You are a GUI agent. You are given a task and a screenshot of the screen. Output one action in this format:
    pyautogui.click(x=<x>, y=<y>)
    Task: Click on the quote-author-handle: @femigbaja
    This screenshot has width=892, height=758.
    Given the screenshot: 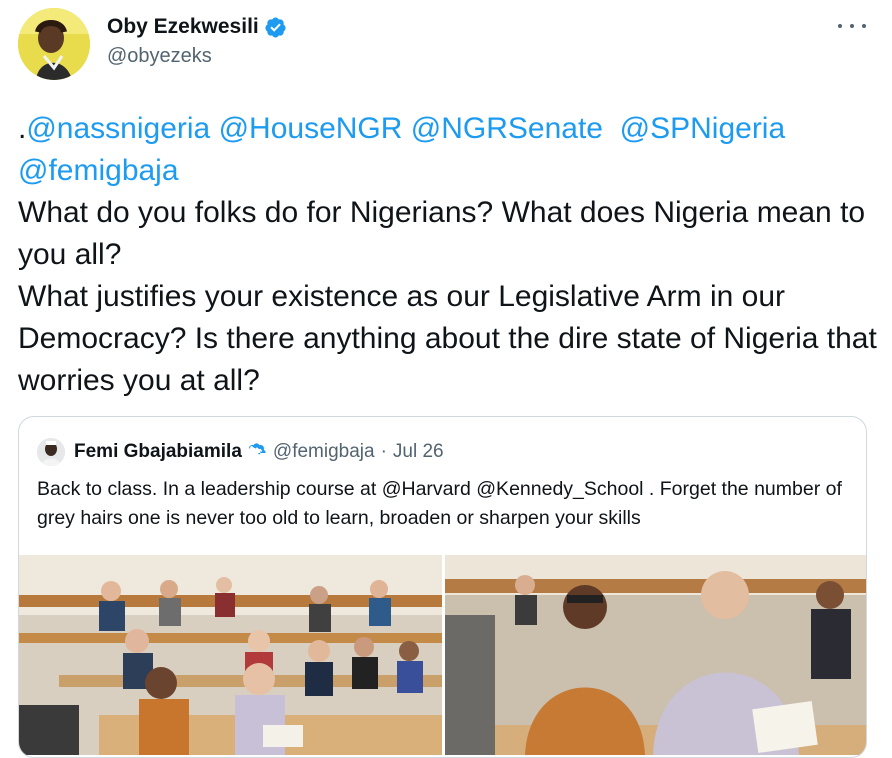 What is the action you would take?
    pyautogui.click(x=324, y=452)
    